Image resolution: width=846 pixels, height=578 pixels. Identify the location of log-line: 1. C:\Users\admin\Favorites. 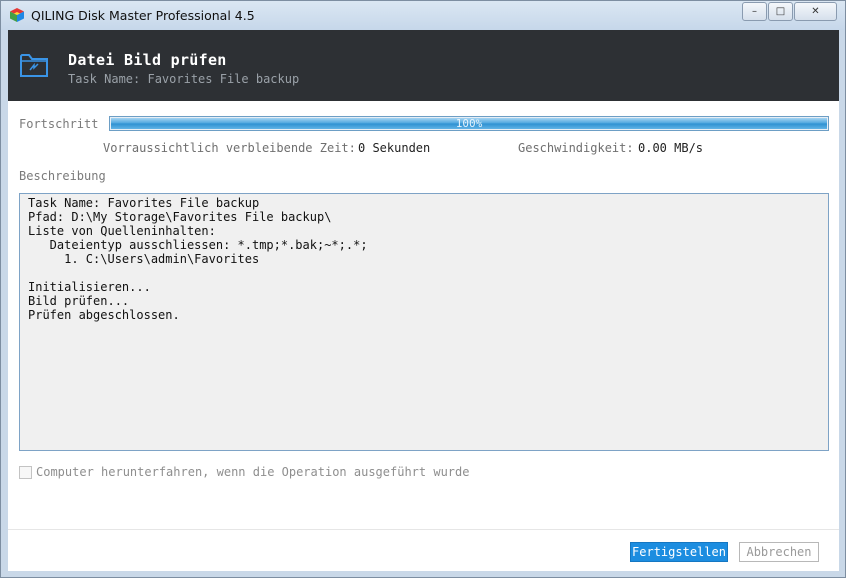
(144, 259).